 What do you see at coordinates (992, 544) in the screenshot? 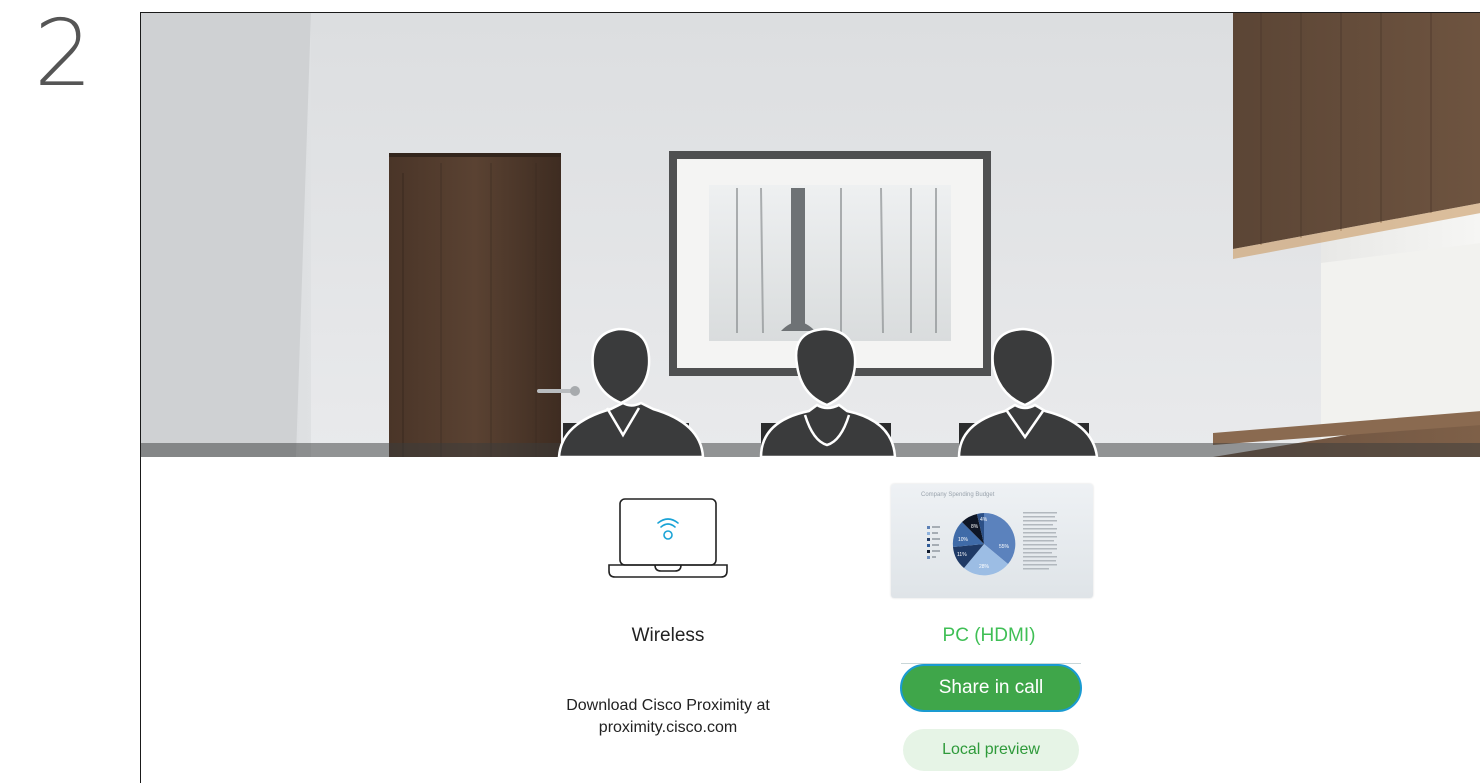
I see `pie-chart-preview: 55% 28% 11% 10% 8% 4%` at bounding box center [992, 544].